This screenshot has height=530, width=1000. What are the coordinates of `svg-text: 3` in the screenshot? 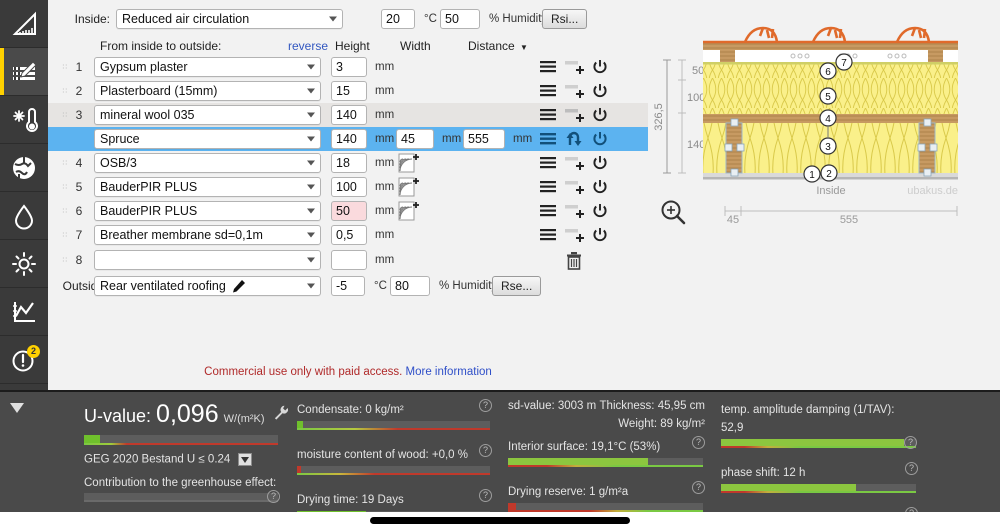 It's located at (828, 147).